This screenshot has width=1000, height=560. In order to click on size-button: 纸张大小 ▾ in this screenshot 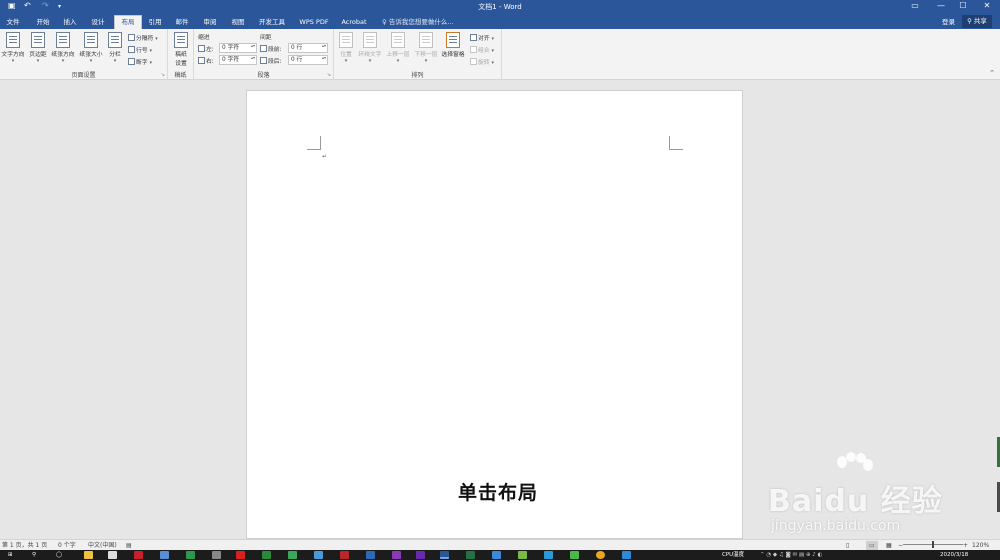, I will do `click(91, 48)`.